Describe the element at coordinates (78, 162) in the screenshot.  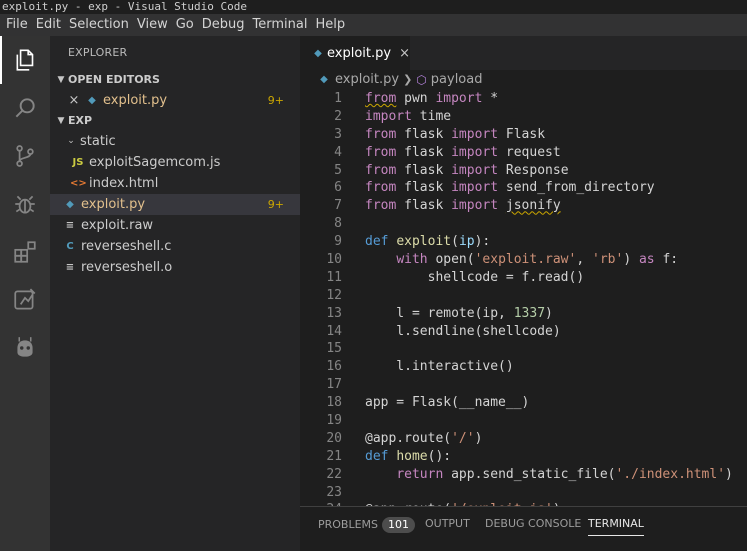
I see `javascript-file-icon: JS` at that location.